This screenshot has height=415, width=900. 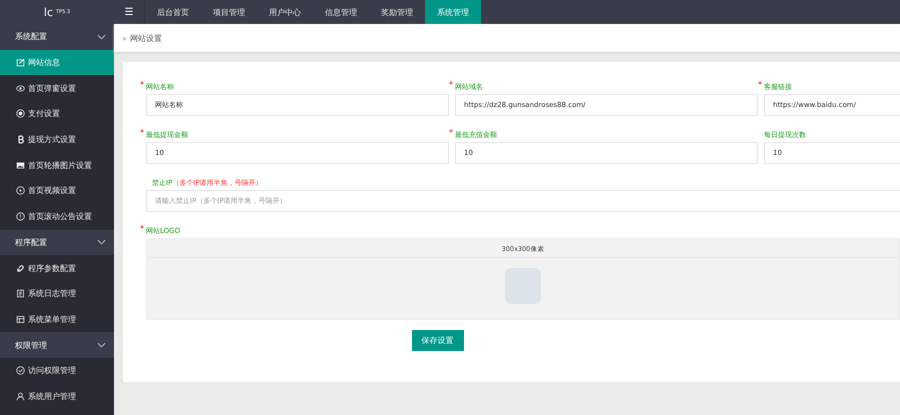 I want to click on sidebar-item-label: 支付设置, so click(x=44, y=114).